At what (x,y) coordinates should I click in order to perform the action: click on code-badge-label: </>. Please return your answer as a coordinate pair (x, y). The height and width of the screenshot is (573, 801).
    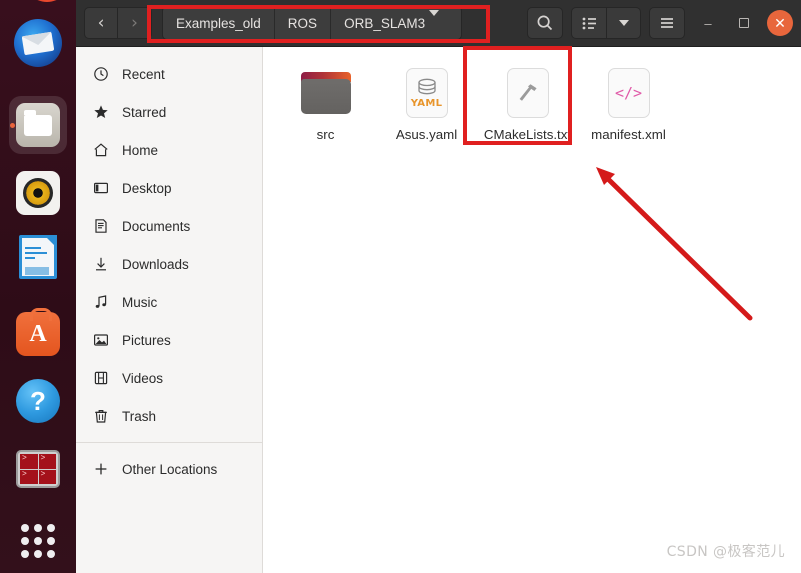
    Looking at the image, I should click on (628, 93).